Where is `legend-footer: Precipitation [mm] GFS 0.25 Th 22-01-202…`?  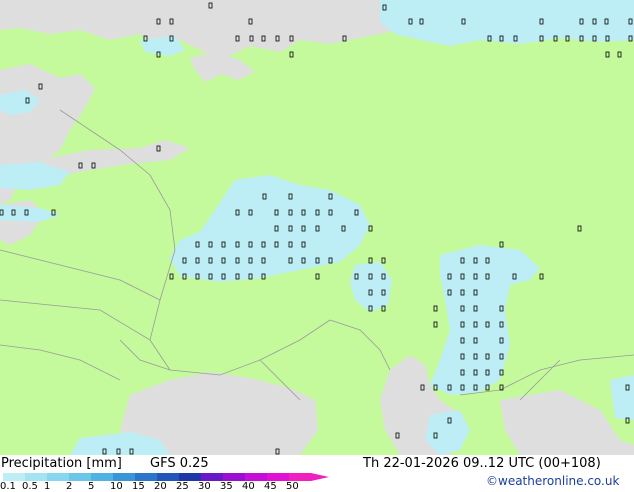 legend-footer: Precipitation [mm] GFS 0.25 Th 22-01-202… is located at coordinates (317, 473).